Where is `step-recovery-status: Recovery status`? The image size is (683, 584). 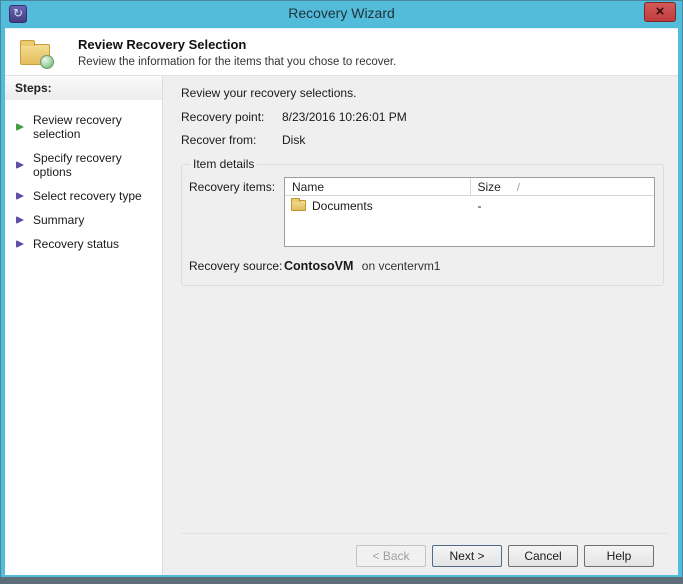
step-recovery-status: Recovery status is located at coordinates (83, 244).